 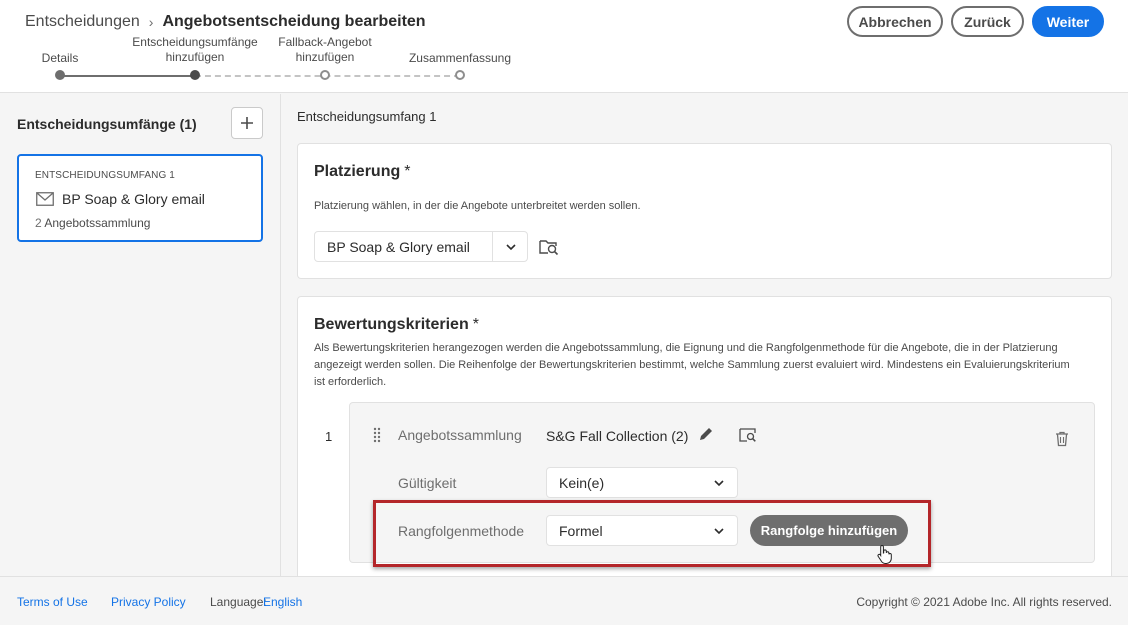 I want to click on delete-icon, so click(x=1062, y=439).